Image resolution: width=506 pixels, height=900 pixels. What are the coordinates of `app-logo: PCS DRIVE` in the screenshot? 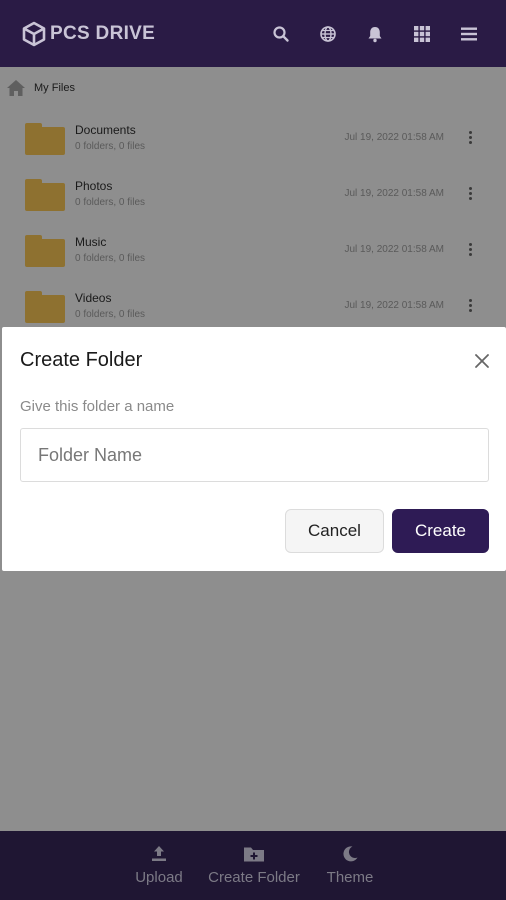 It's located at (87, 34).